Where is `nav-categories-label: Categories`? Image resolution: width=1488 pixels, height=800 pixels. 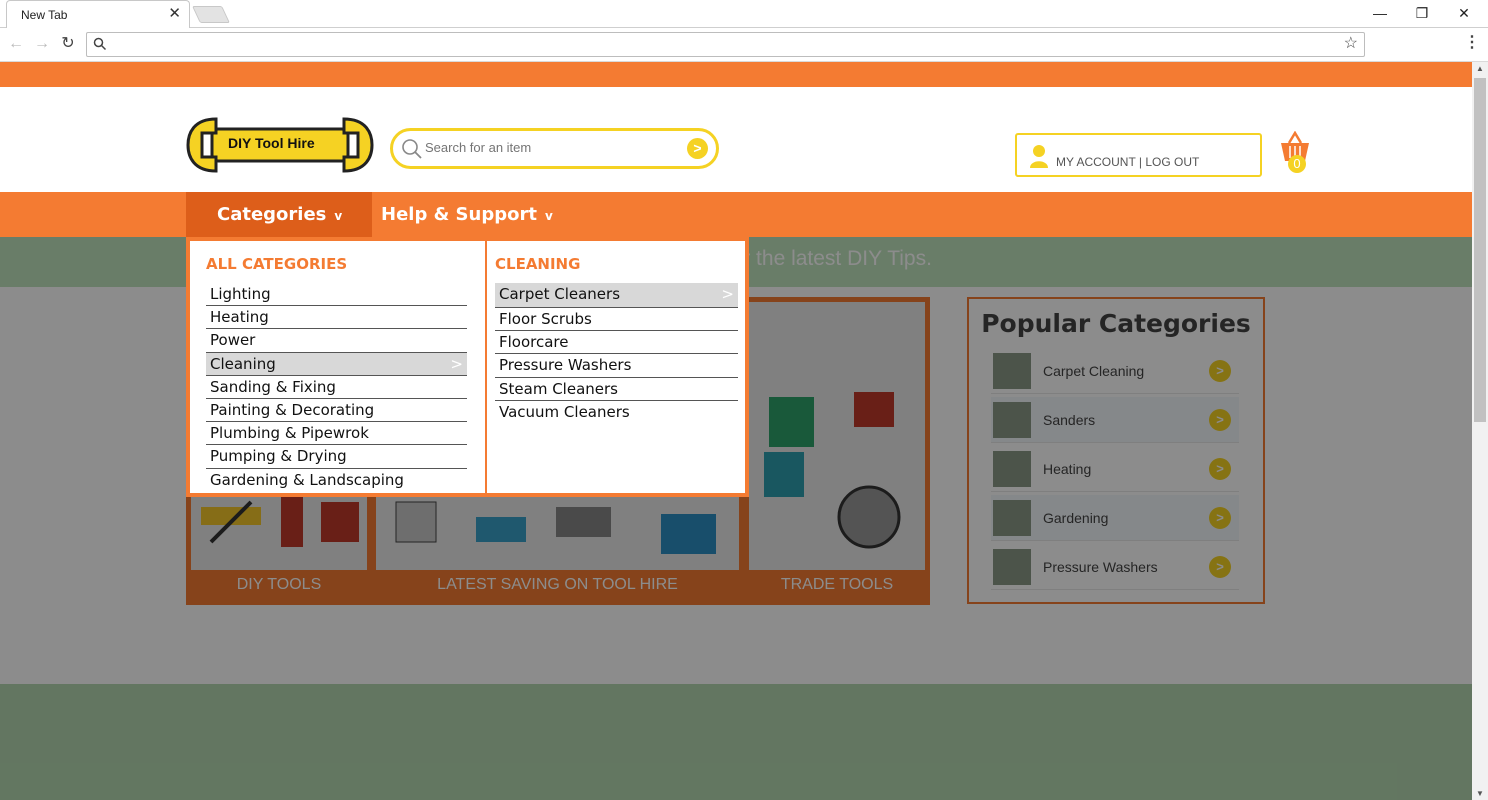
nav-categories-label: Categories is located at coordinates (272, 214).